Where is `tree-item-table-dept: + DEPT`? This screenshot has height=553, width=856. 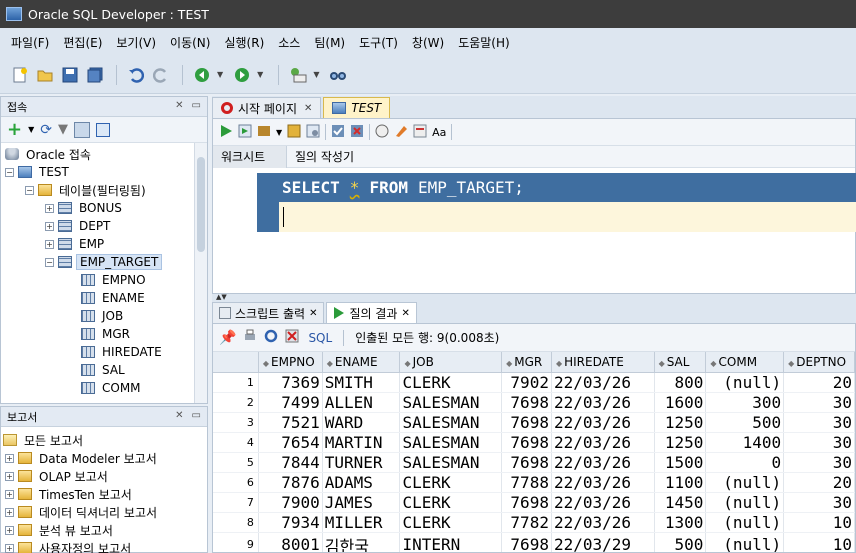
tree-item-table-dept: + DEPT is located at coordinates (104, 226).